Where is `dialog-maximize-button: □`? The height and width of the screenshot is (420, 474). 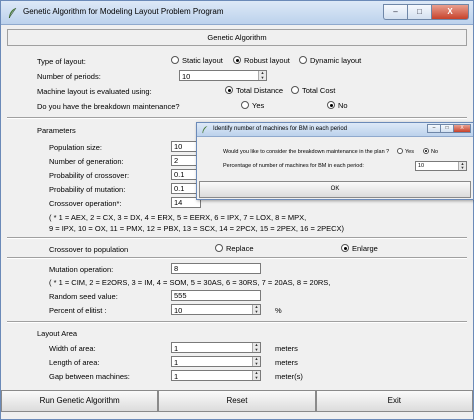 dialog-maximize-button: □ is located at coordinates (446, 128).